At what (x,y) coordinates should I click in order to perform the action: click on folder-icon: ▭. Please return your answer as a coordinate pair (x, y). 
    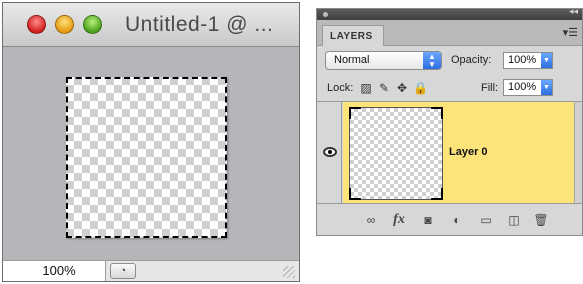
    Looking at the image, I should click on (486, 220).